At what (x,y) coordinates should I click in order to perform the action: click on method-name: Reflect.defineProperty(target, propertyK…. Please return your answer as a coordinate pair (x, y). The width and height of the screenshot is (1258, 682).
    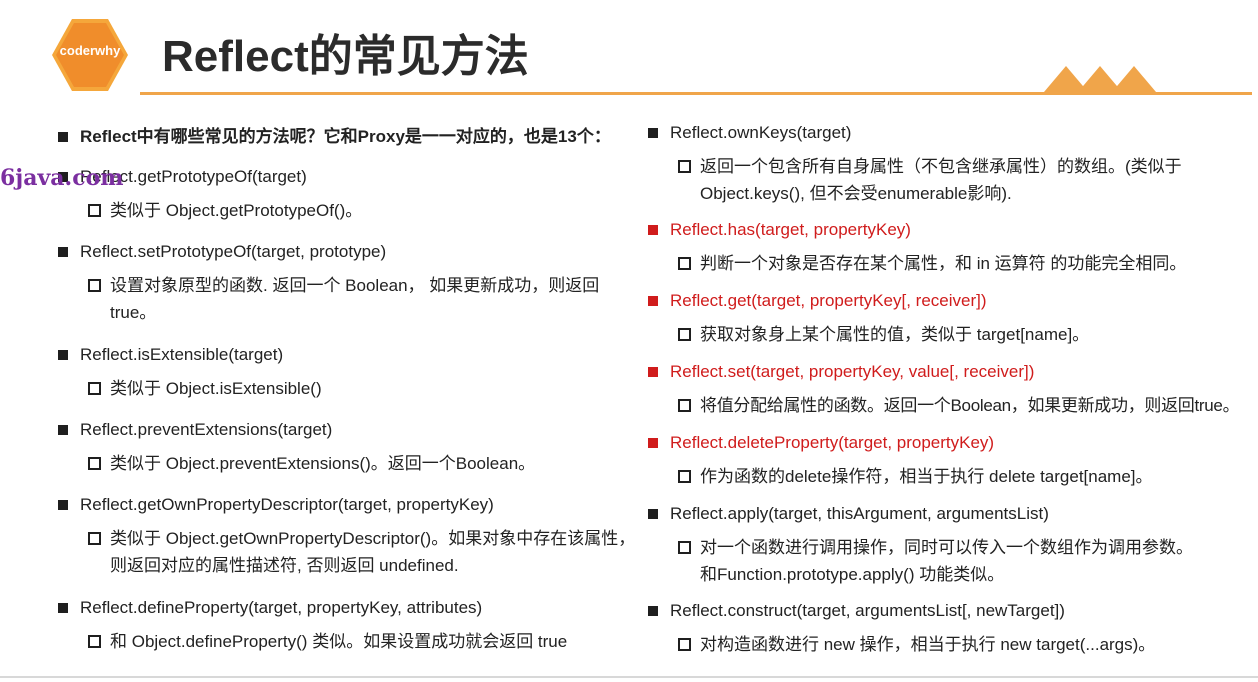
    Looking at the image, I should click on (350, 608).